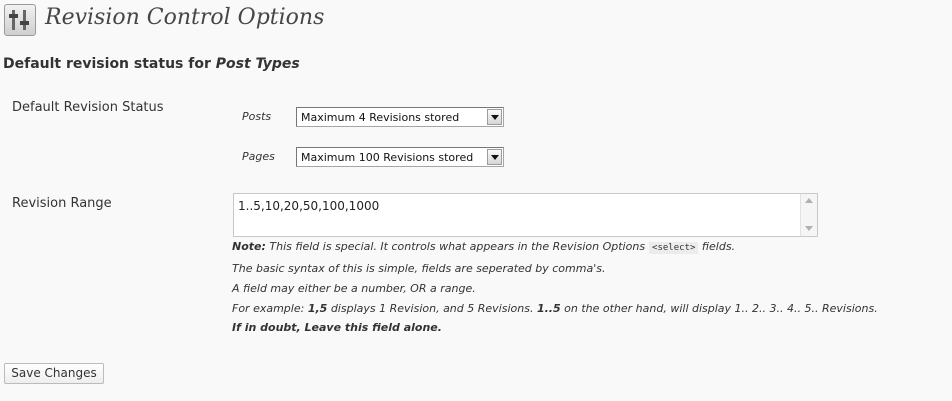 The image size is (952, 401). Describe the element at coordinates (809, 228) in the screenshot. I see `scroll-down-icon` at that location.